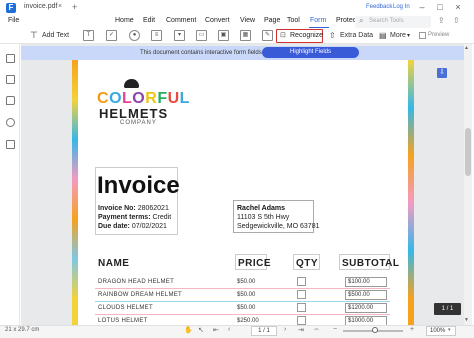  Describe the element at coordinates (140, 295) in the screenshot. I see `item-name: RAINBOW DREAM HELMET` at that location.